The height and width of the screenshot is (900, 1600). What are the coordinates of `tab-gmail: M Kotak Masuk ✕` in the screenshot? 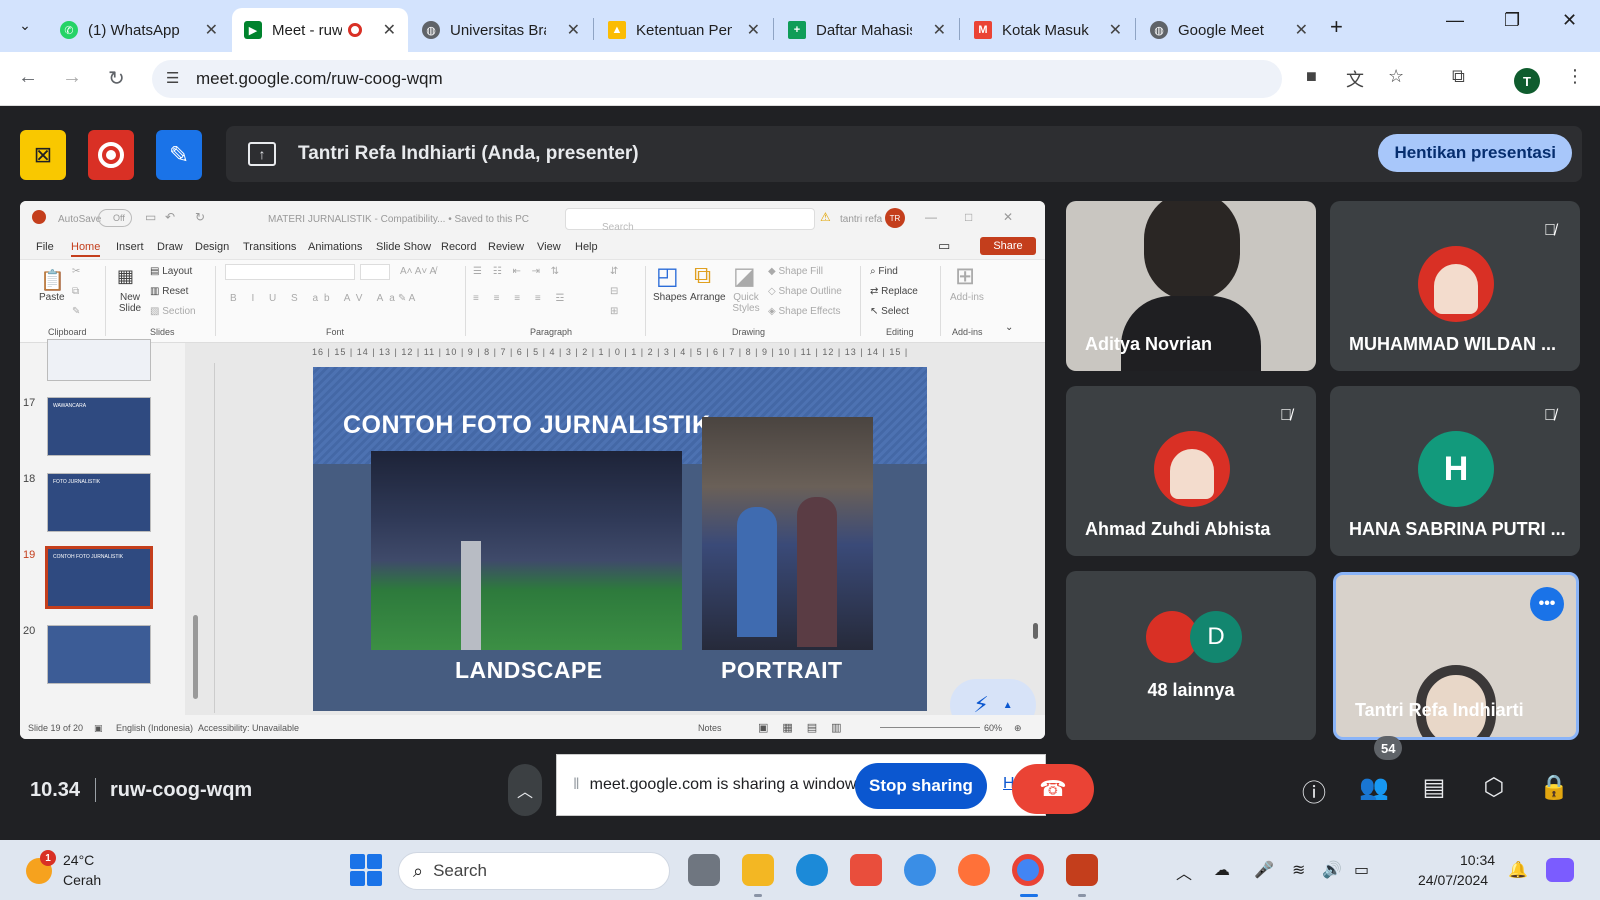 It's located at (1048, 30).